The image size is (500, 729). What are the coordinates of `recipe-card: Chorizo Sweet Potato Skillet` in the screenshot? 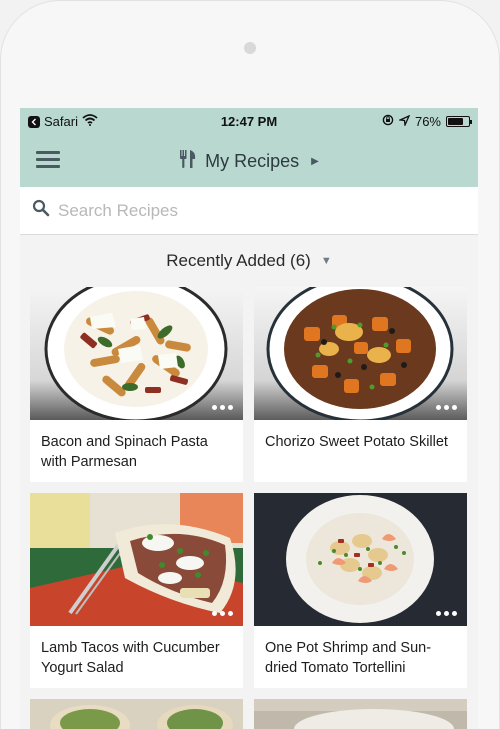 It's located at (360, 384).